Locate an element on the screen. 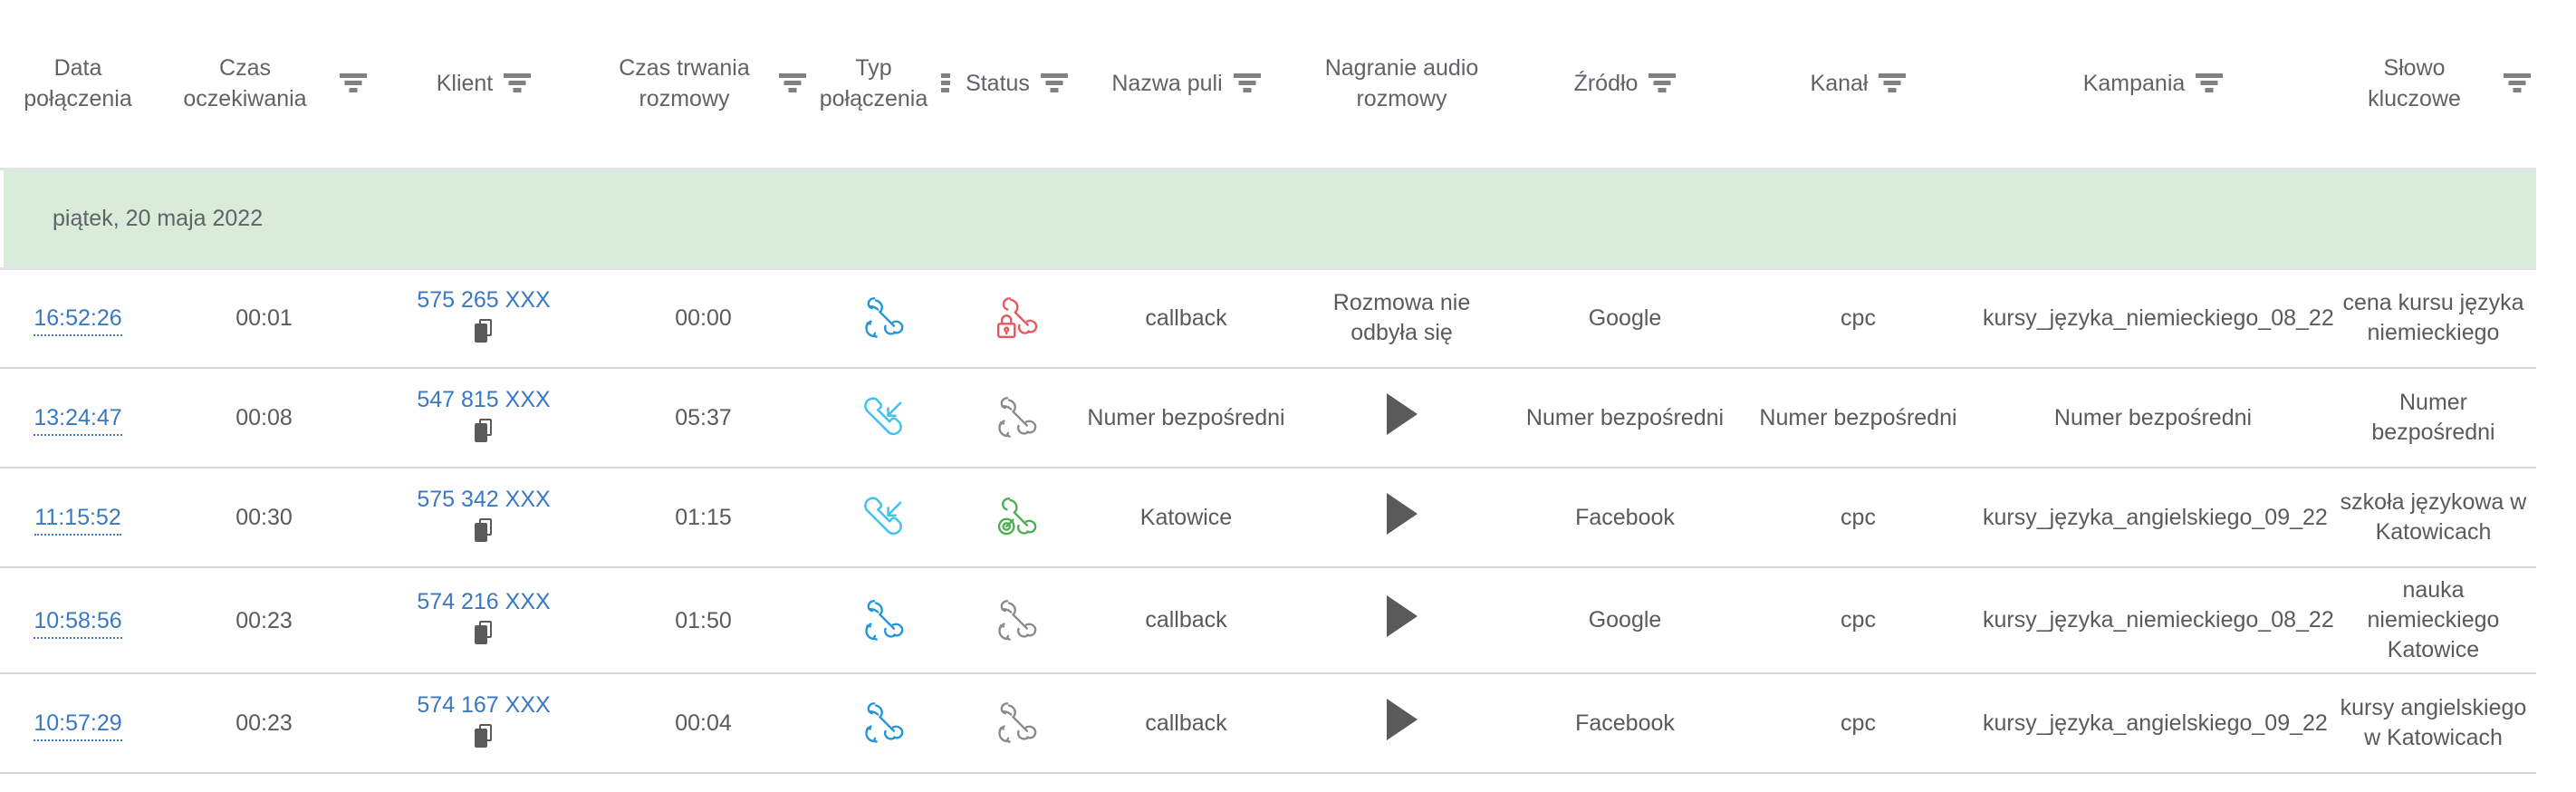  cell-pool-name: Numer bezpośredni is located at coordinates (1186, 418).